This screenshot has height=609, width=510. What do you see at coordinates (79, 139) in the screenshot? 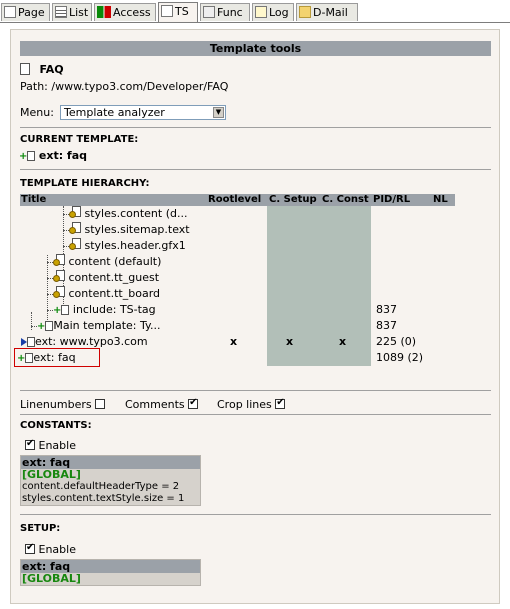
I see `current-template-heading: CURRENT TEMPLATE:` at bounding box center [79, 139].